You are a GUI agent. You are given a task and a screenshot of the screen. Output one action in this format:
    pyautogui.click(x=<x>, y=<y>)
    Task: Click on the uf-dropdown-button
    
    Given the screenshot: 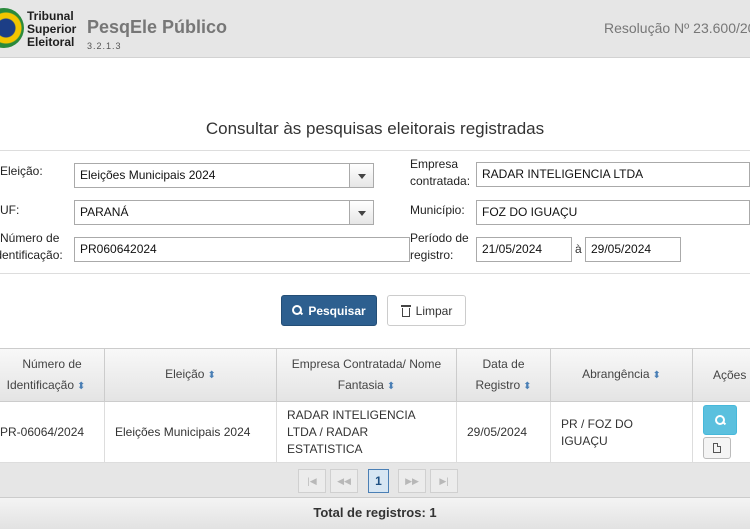 What is the action you would take?
    pyautogui.click(x=361, y=212)
    